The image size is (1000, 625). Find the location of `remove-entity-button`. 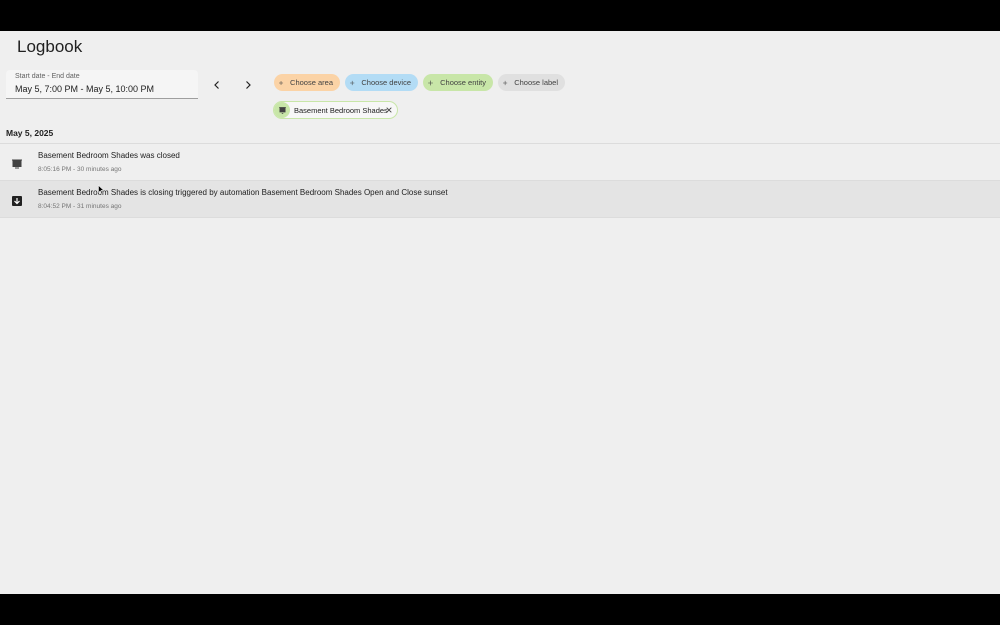

remove-entity-button is located at coordinates (389, 110).